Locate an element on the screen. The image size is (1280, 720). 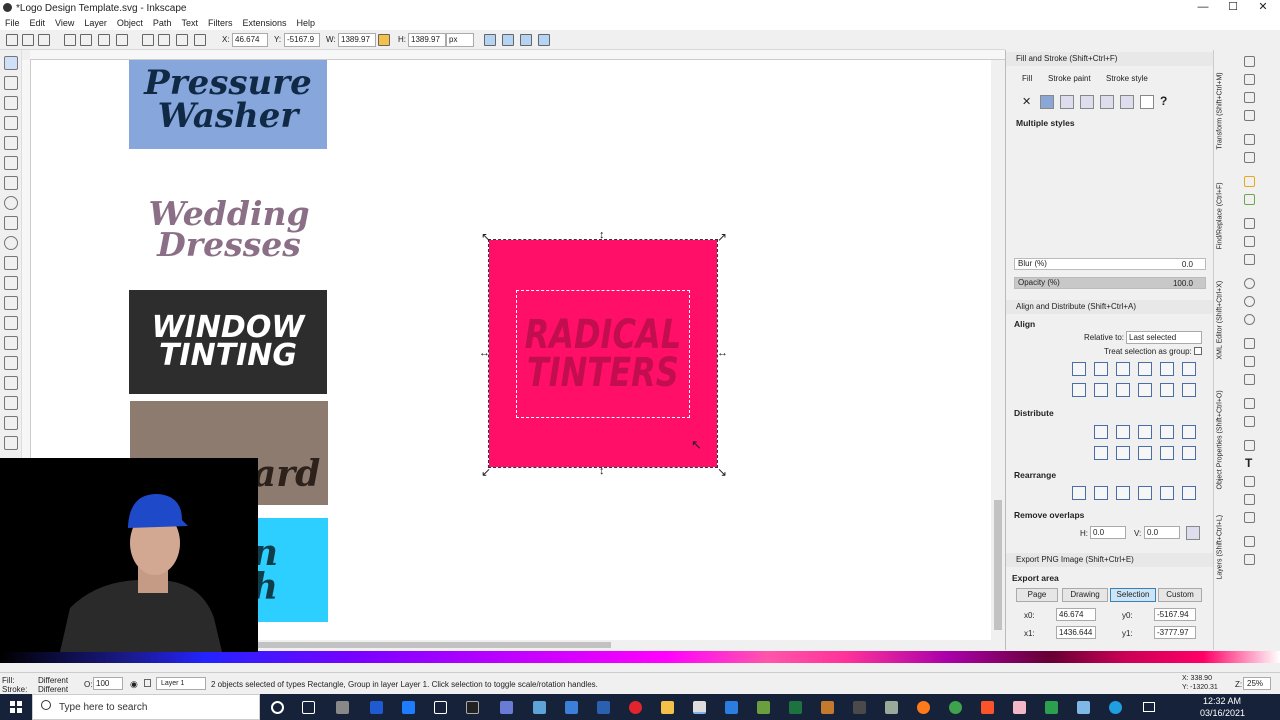
tab-transform: Transform (Shift+Ctrl+M) is located at coordinates (1220, 103).